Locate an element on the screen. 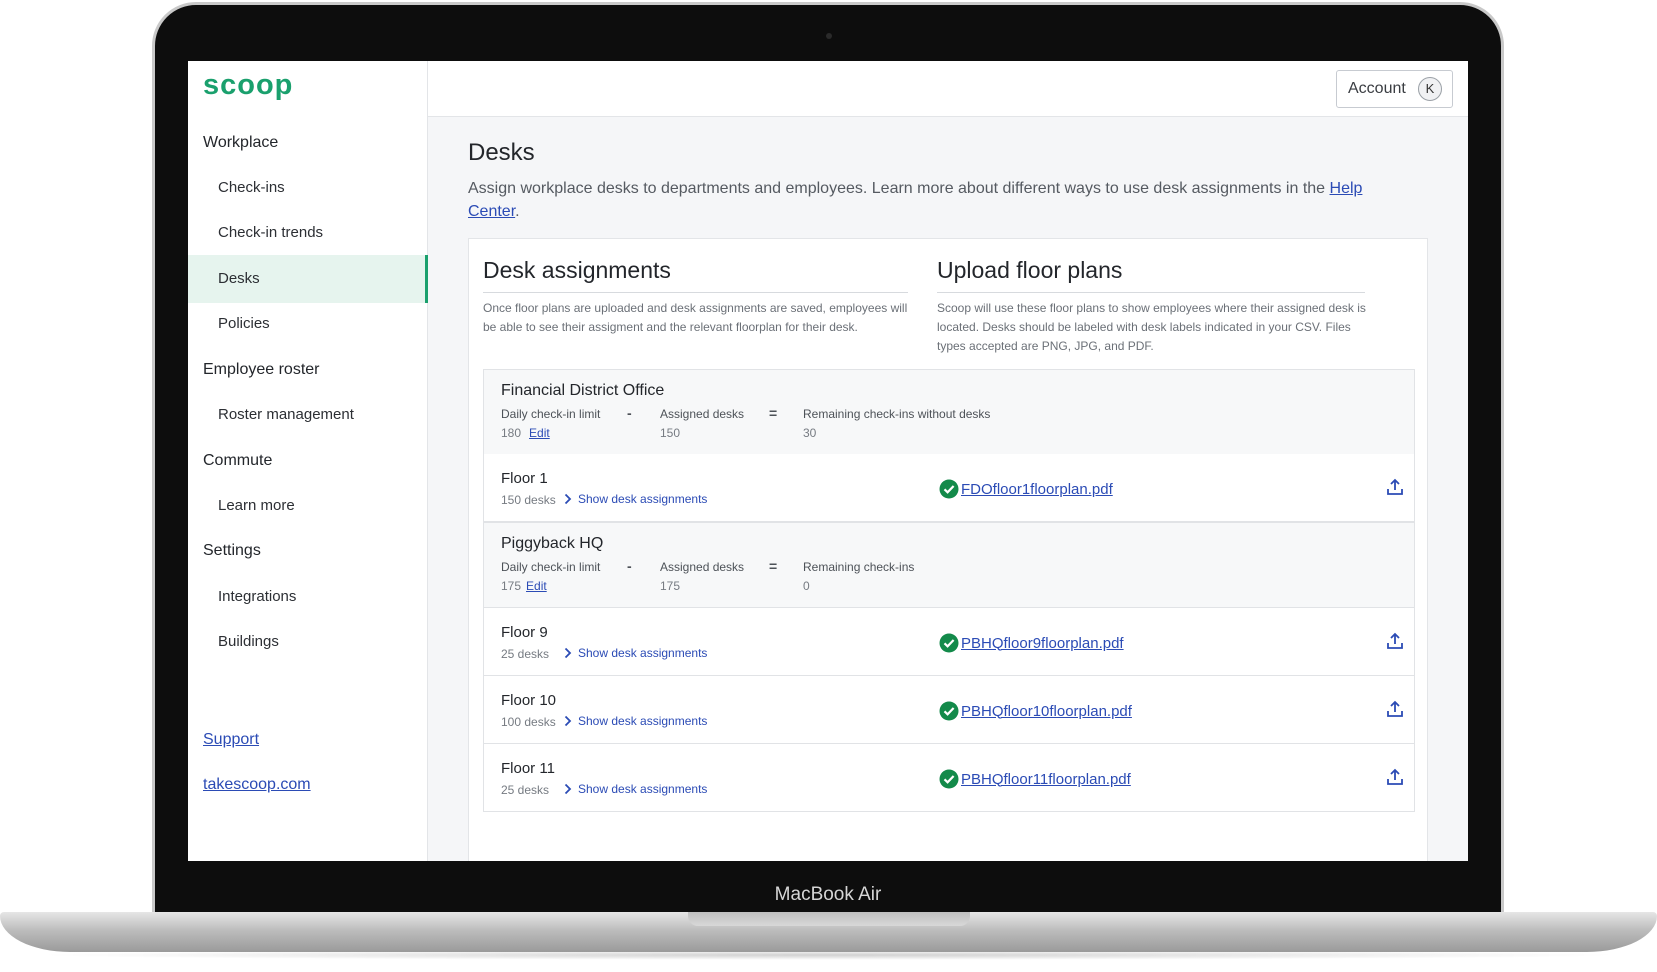 This screenshot has height=972, width=1657. sidebar-item-learn-more: Learn more is located at coordinates (308, 506).